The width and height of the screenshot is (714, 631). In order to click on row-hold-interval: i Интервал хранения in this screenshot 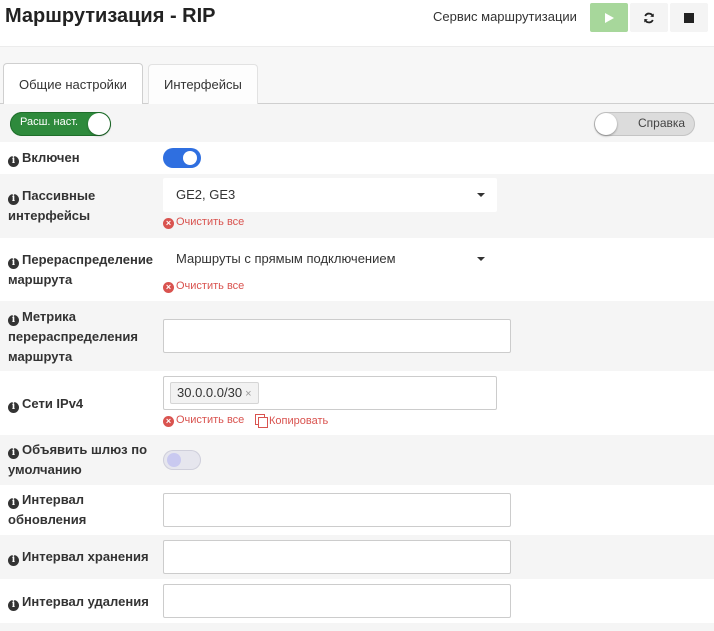, I will do `click(357, 557)`.